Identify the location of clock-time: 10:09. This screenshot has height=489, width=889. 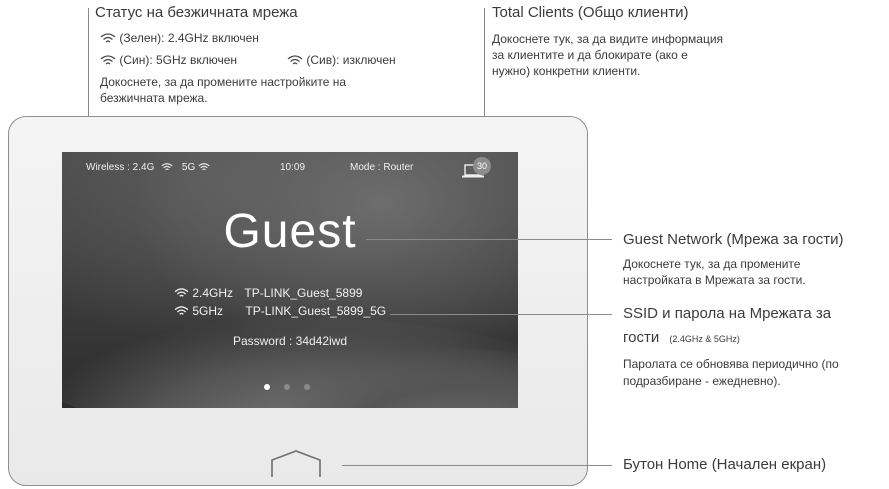
(293, 167).